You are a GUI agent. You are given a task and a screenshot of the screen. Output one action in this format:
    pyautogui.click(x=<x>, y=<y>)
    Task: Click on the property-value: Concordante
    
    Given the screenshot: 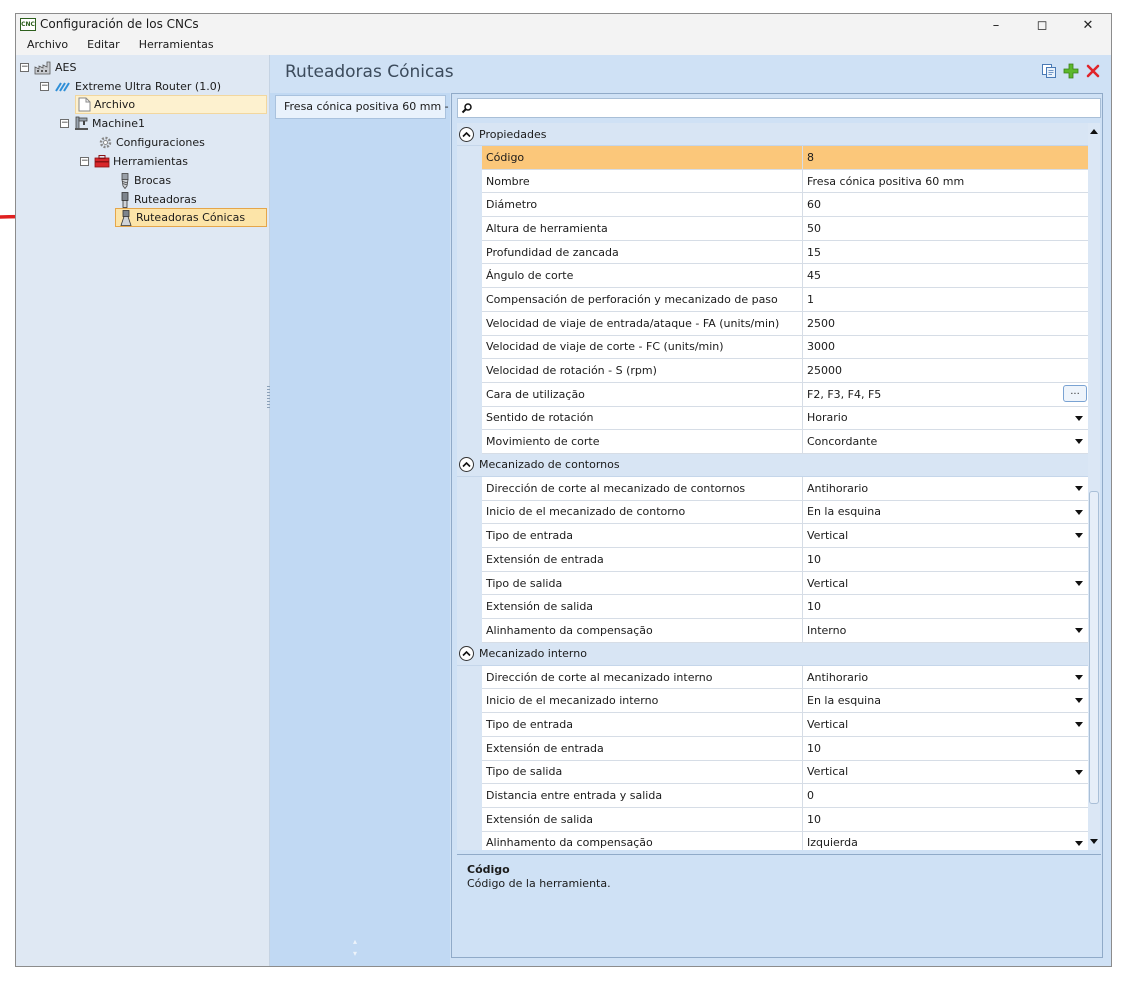 What is the action you would take?
    pyautogui.click(x=945, y=442)
    